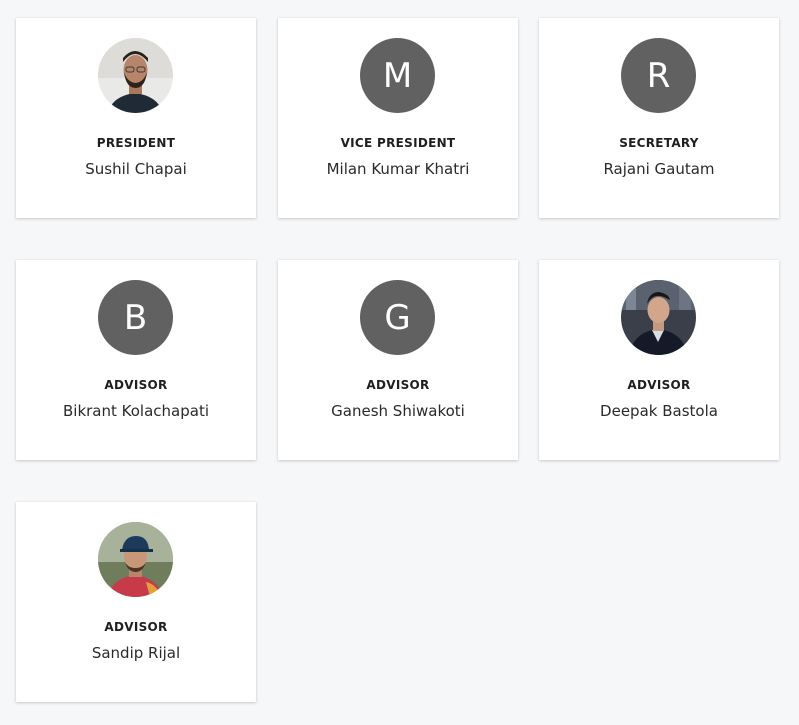  Describe the element at coordinates (136, 360) in the screenshot. I see `member-card: B ADVISOR Bikrant Kolachapati` at that location.